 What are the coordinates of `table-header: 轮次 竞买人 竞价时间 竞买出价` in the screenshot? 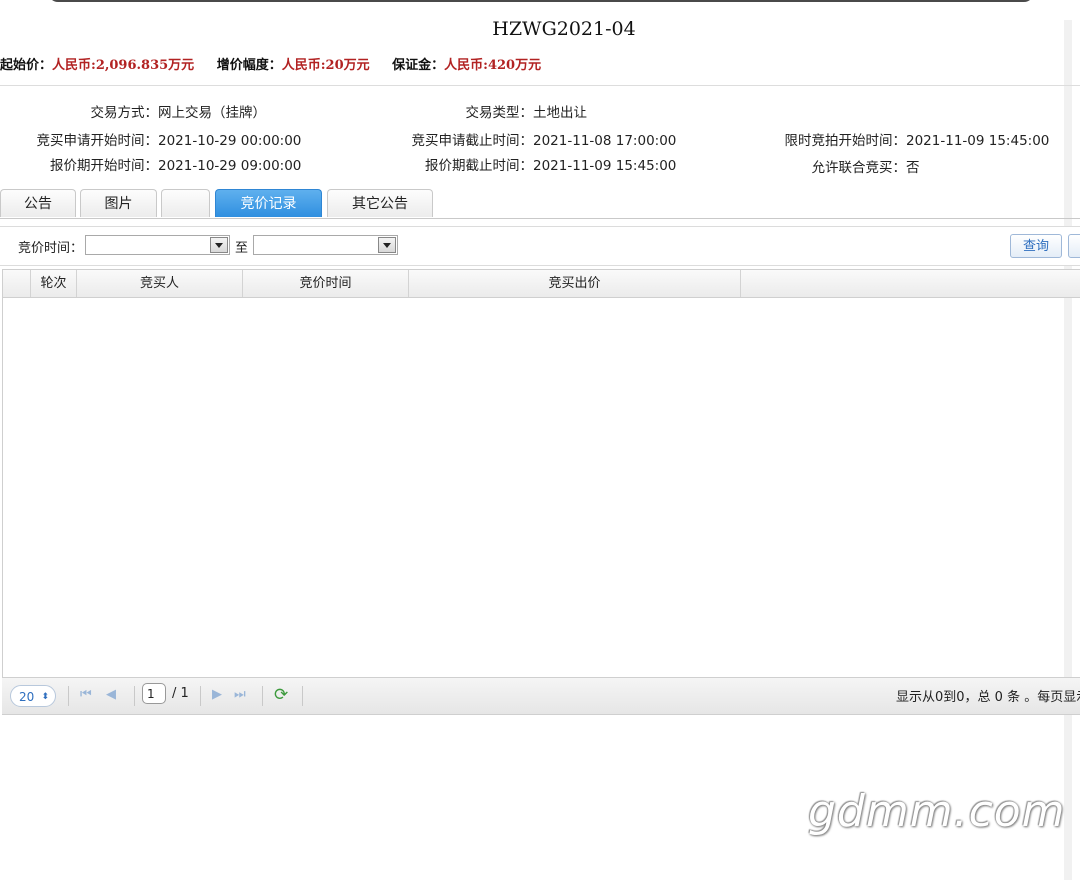 It's located at (541, 284).